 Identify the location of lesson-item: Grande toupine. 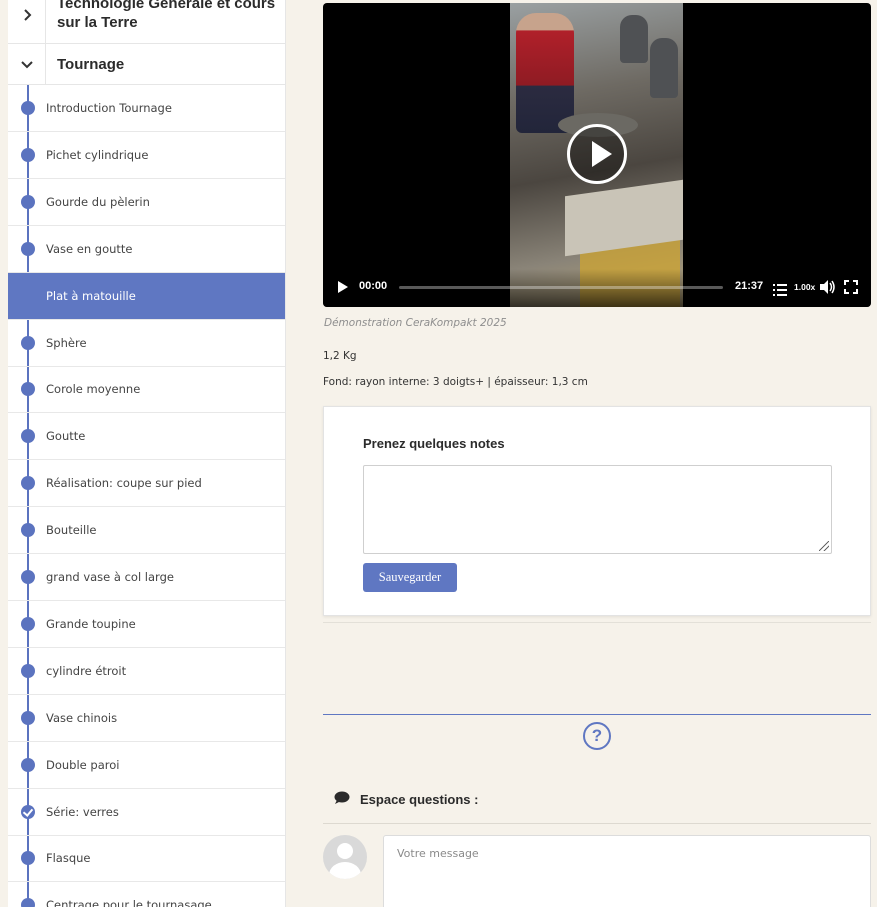
(146, 624).